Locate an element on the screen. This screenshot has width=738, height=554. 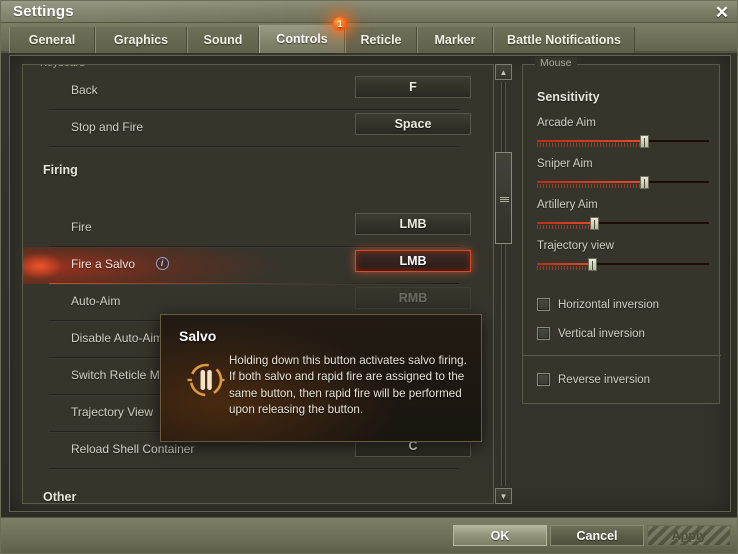
chevron-up-icon: ▲ is located at coordinates (503, 72).